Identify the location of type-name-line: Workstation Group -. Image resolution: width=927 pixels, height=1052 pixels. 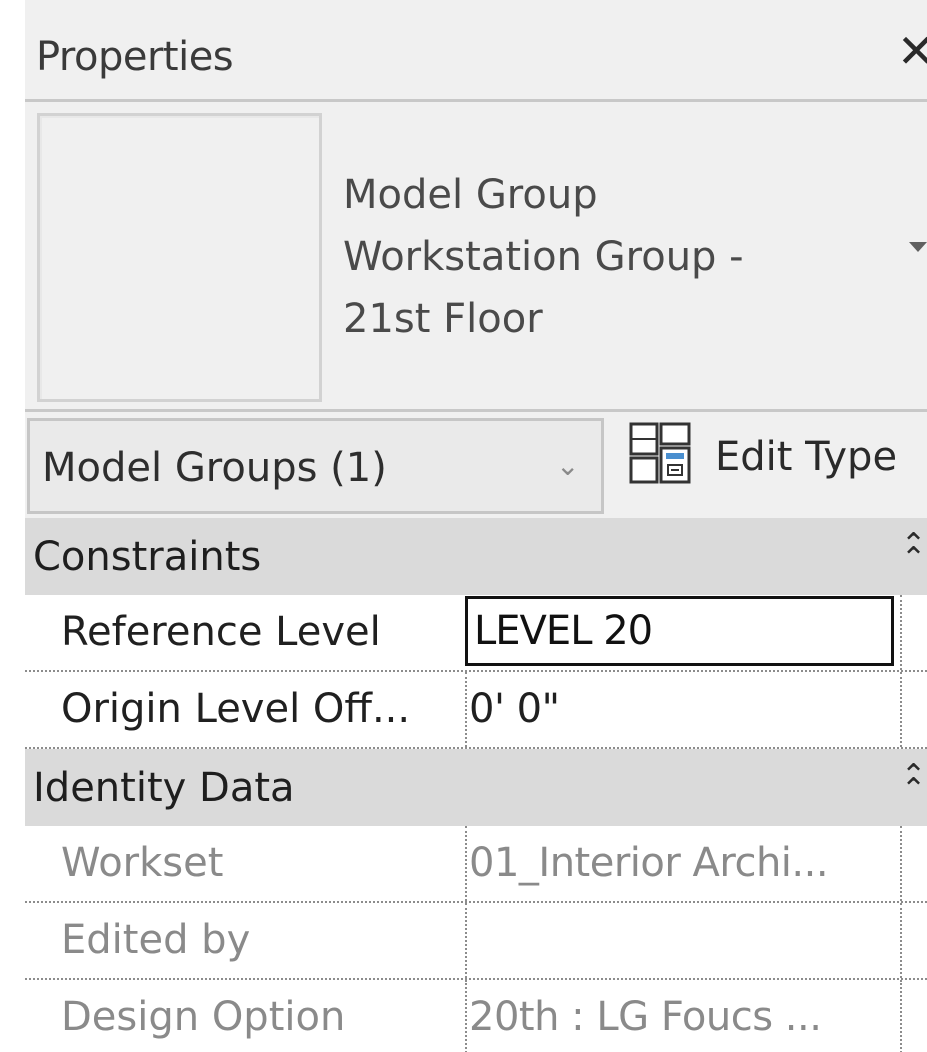
(543, 257).